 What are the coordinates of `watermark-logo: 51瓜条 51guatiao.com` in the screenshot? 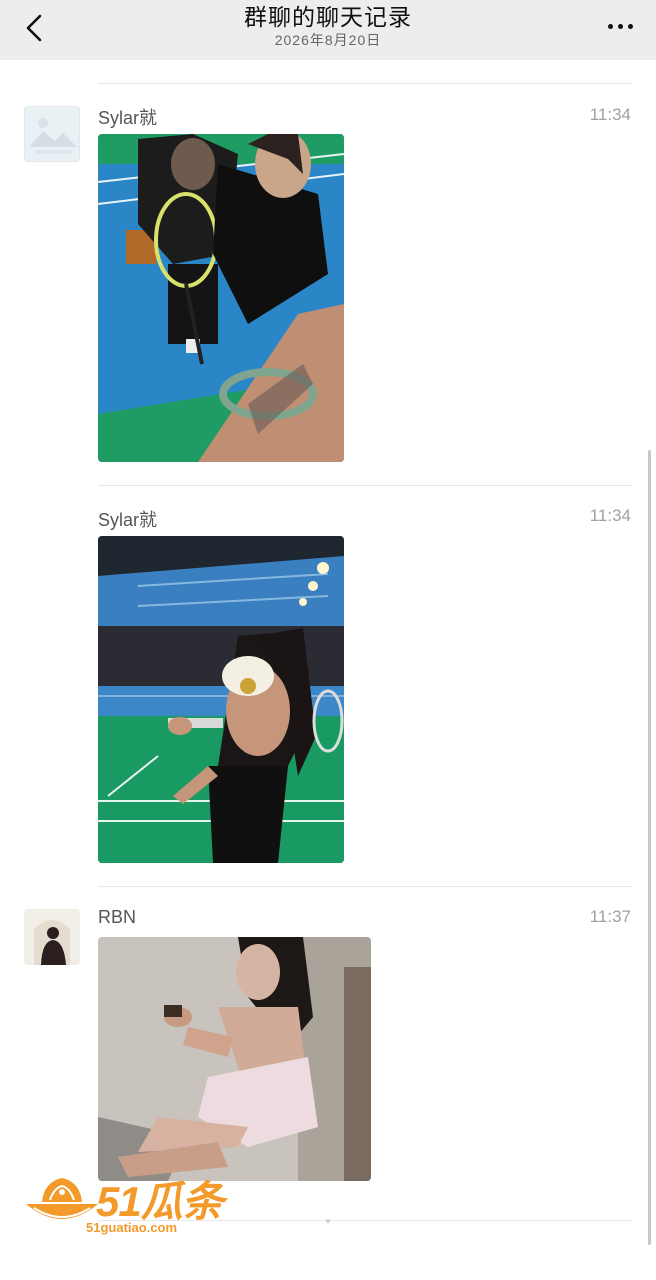 It's located at (127, 1207).